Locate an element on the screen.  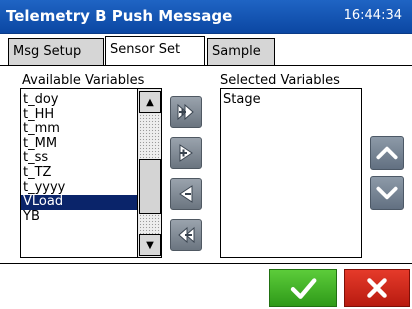
scroll-up-icon: ▲ is located at coordinates (150, 102).